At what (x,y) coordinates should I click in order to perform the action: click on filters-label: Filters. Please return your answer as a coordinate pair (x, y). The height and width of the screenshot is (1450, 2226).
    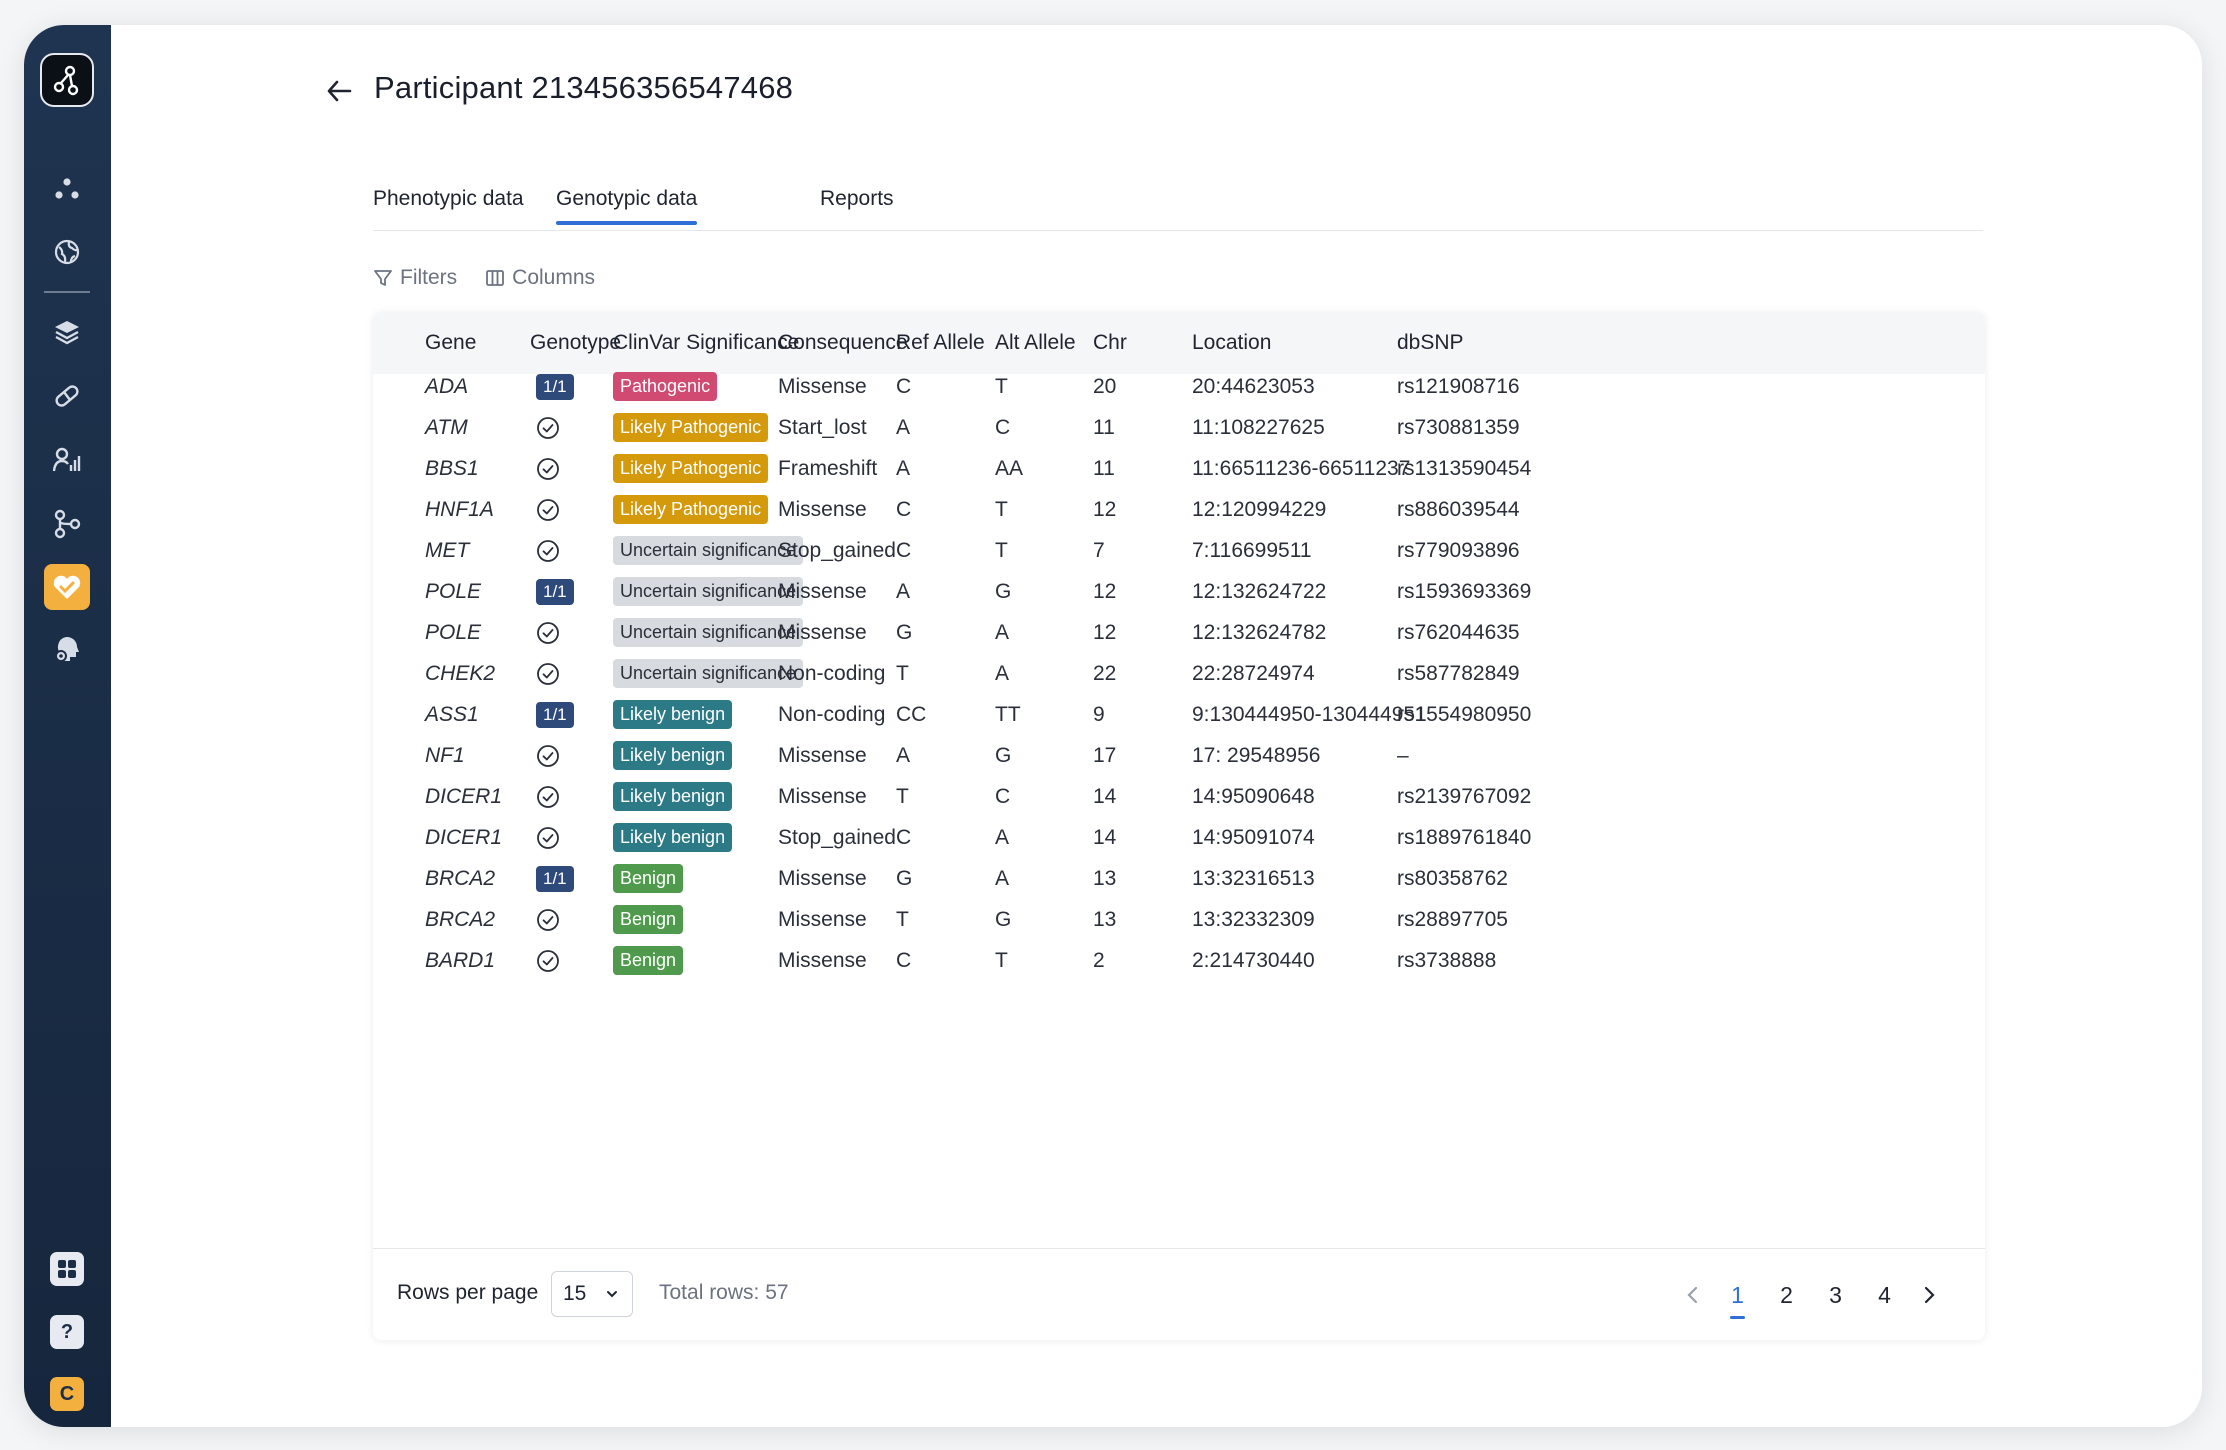
    Looking at the image, I should click on (429, 277).